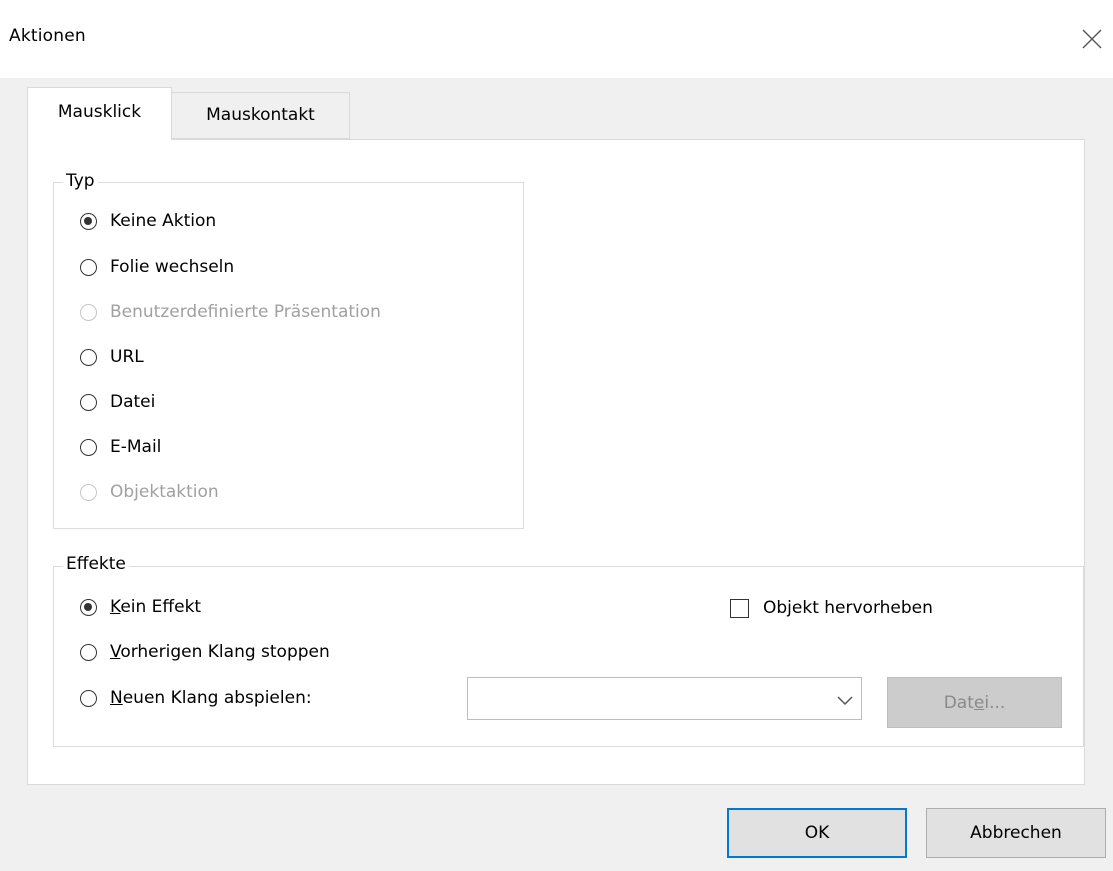 This screenshot has height=871, width=1113. Describe the element at coordinates (172, 267) in the screenshot. I see `radio-label: Folie wechseln` at that location.